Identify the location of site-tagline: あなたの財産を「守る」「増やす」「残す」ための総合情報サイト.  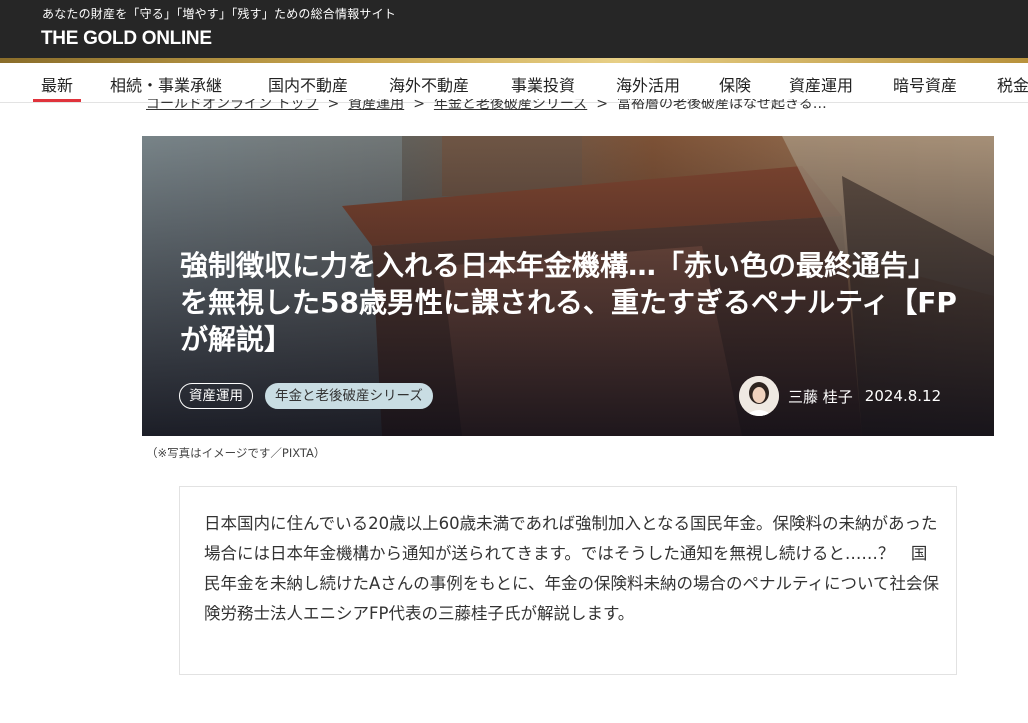
(219, 14).